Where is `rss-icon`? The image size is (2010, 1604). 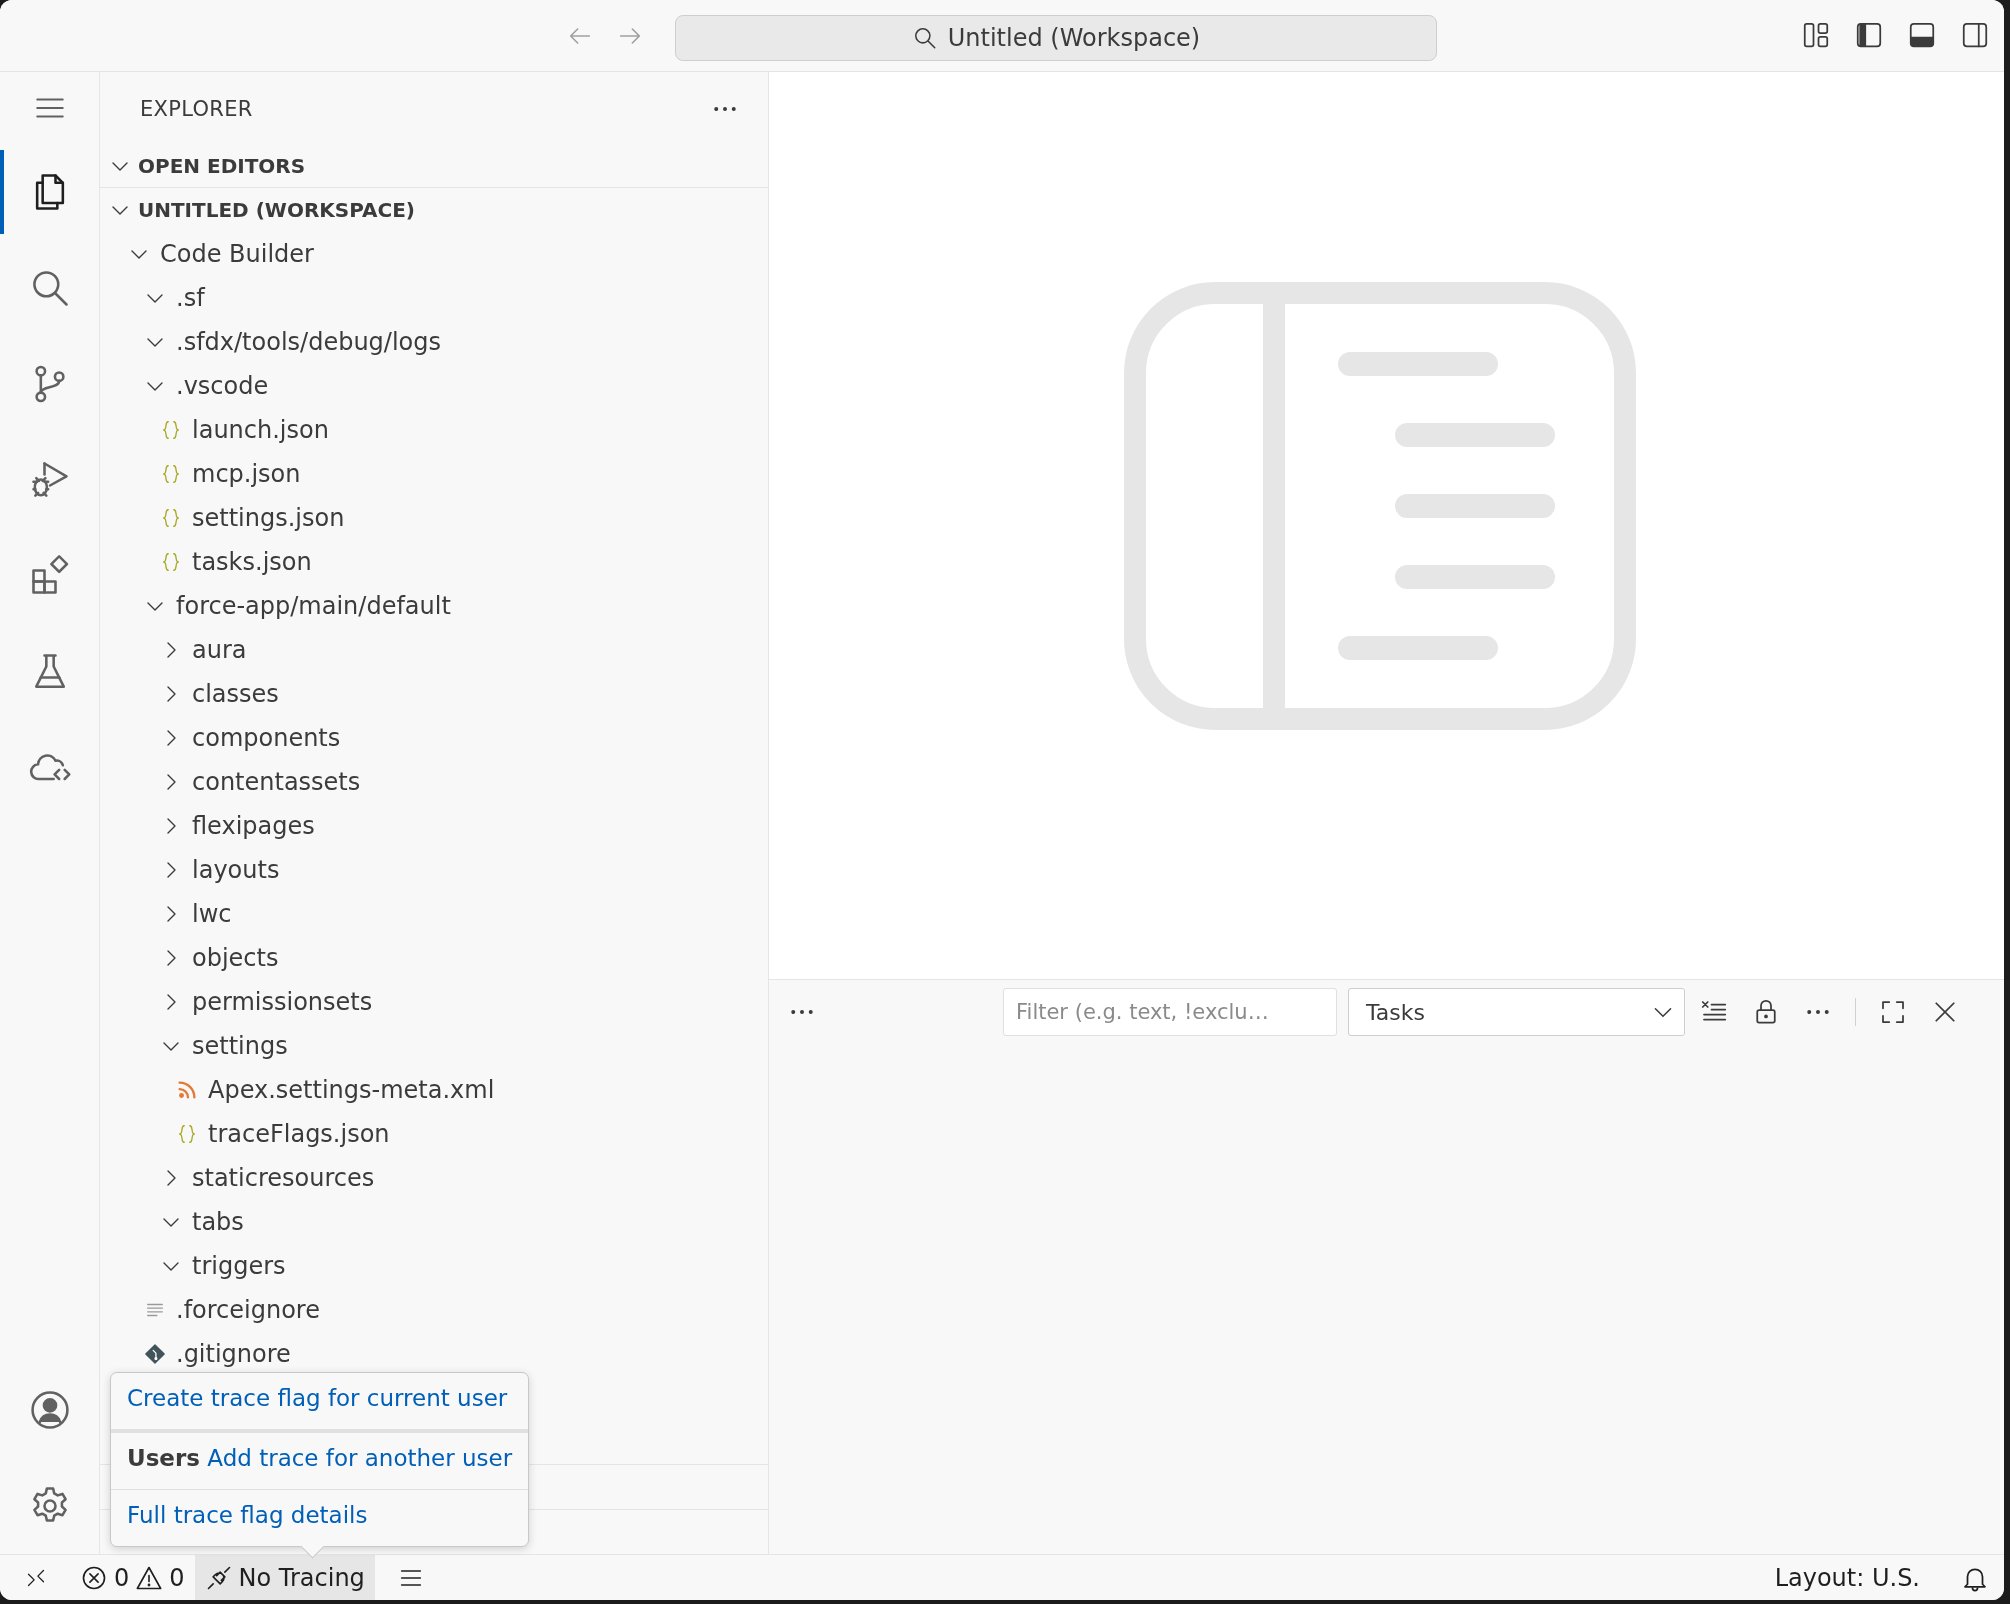
rss-icon is located at coordinates (187, 1090).